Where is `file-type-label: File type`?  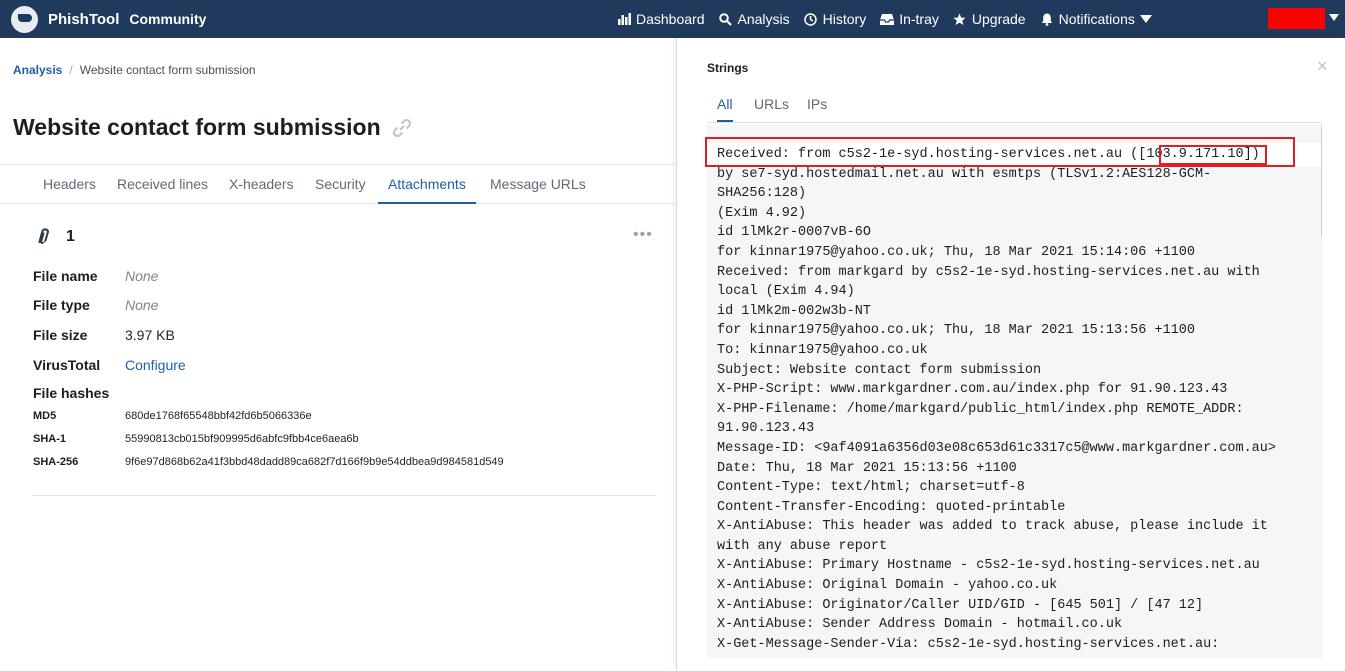 file-type-label: File type is located at coordinates (61, 305).